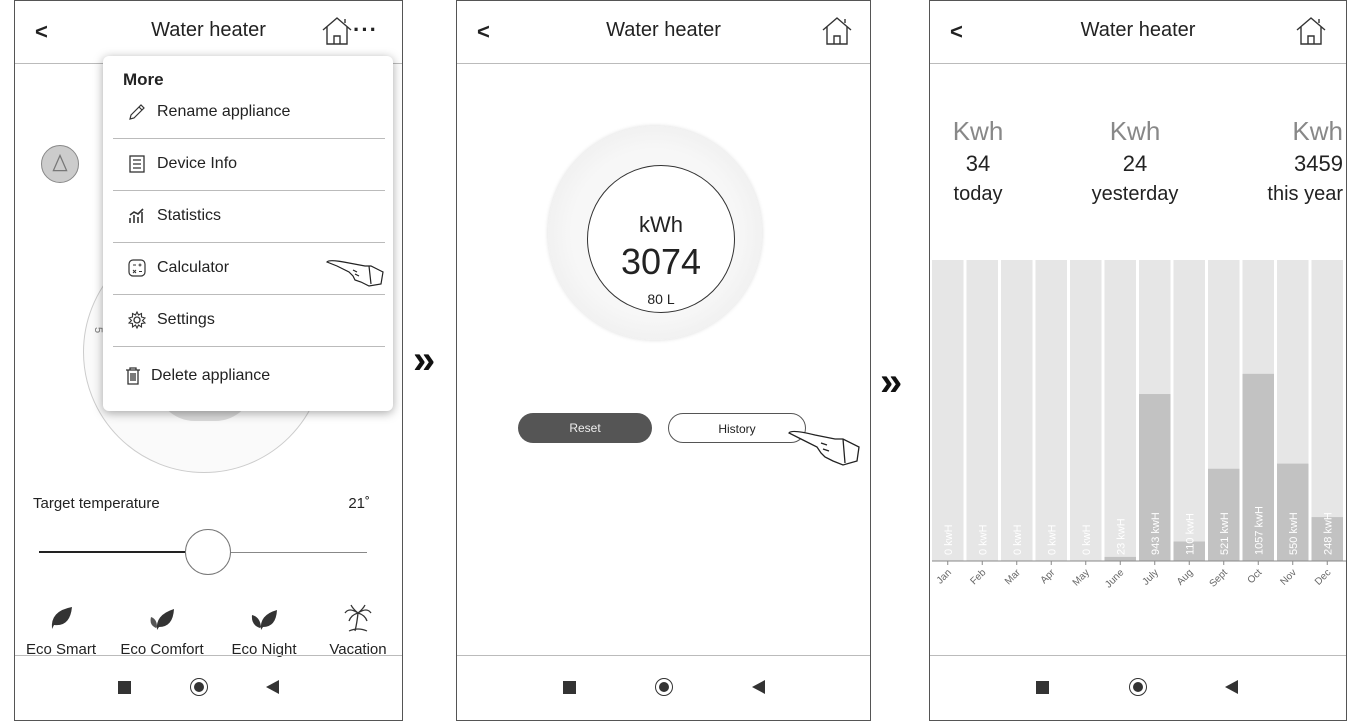 The height and width of the screenshot is (726, 1352). I want to click on slider-track-filled, so click(119, 552).